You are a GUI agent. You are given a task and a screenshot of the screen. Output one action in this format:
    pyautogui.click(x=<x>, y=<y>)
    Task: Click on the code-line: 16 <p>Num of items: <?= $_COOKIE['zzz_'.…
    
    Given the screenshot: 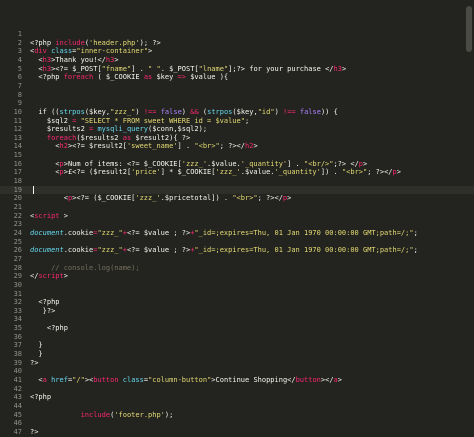 What is the action you would take?
    pyautogui.click(x=237, y=164)
    